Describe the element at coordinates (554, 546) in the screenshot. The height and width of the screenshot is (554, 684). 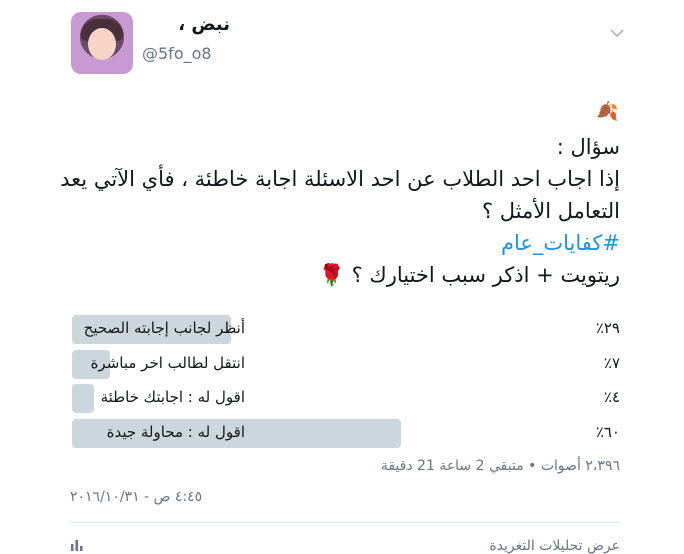
I see `view-analytics-link: عرض تحليلات التغريدة` at that location.